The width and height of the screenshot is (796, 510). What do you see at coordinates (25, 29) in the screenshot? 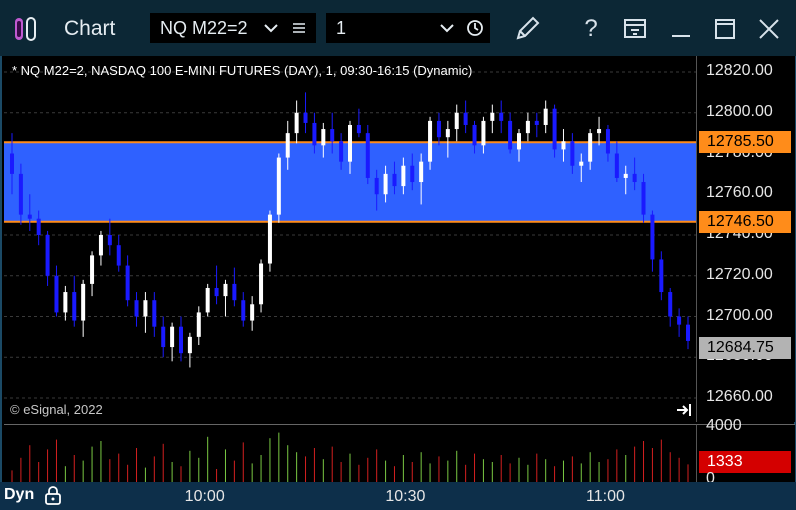
I see `app-icon` at bounding box center [25, 29].